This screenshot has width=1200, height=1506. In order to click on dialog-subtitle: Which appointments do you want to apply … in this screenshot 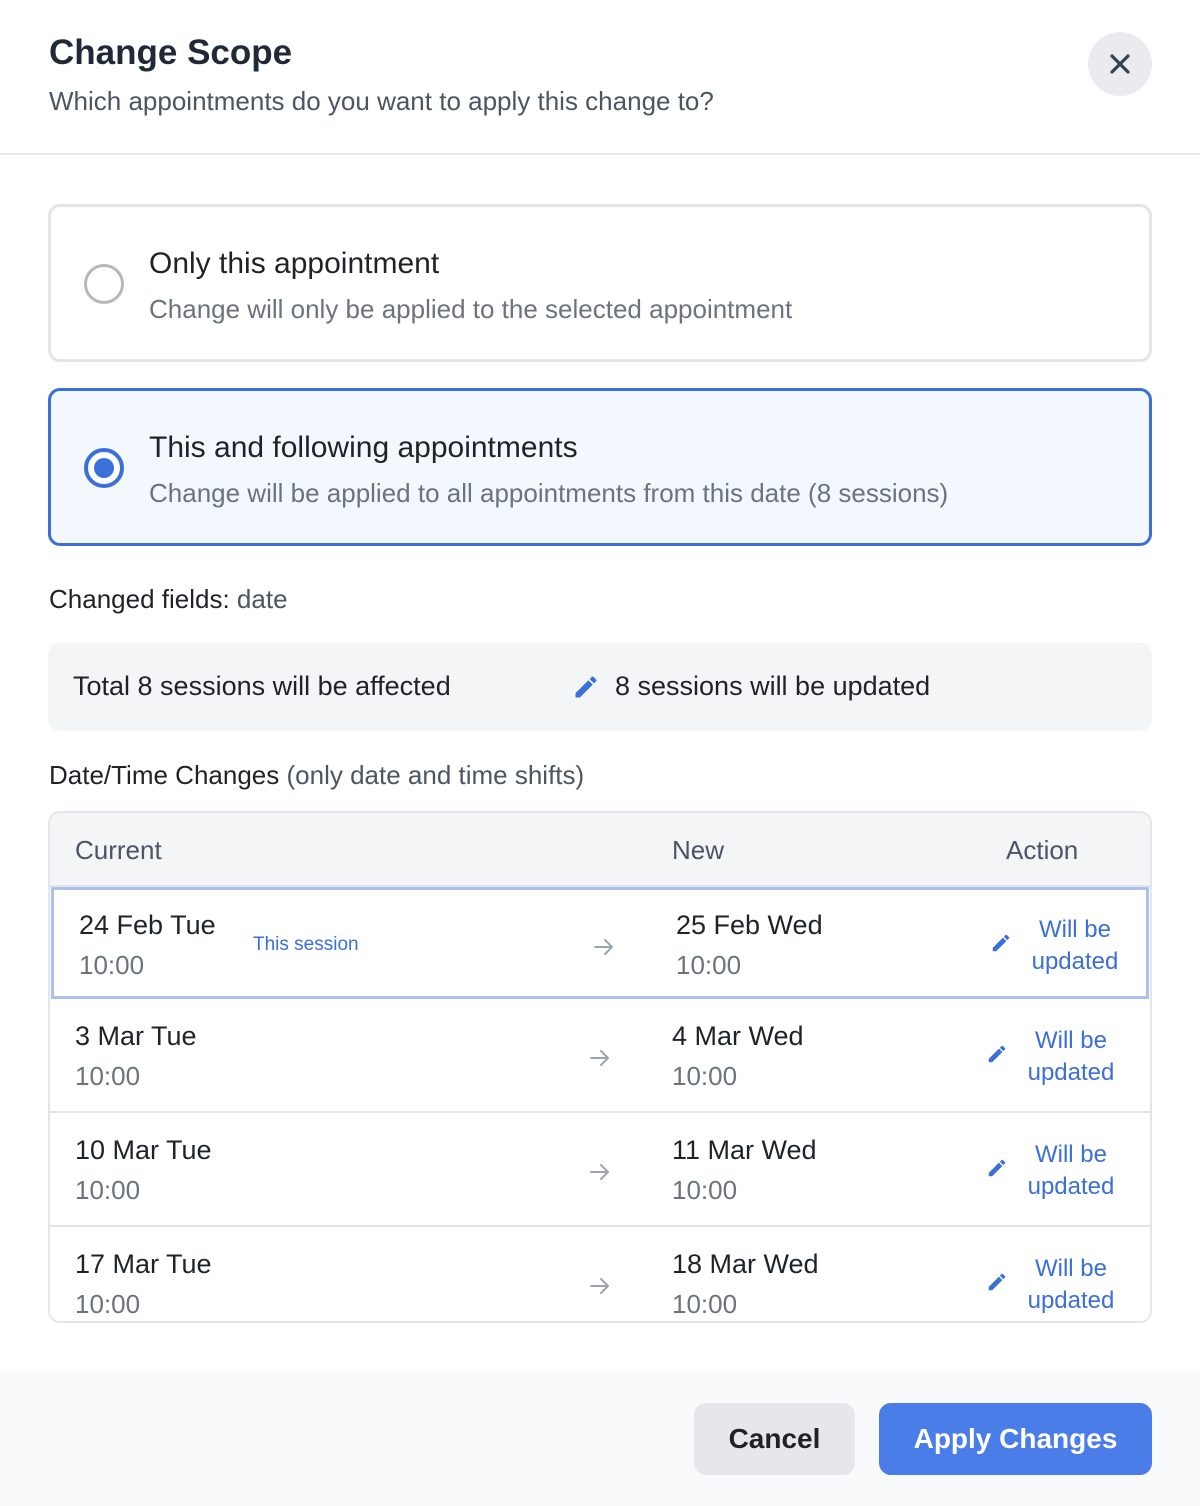, I will do `click(381, 101)`.